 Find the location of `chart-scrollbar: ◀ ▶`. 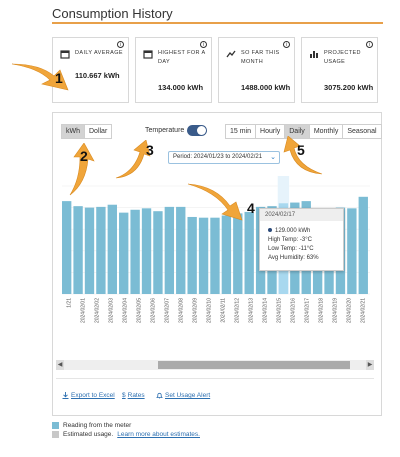

chart-scrollbar: ◀ ▶ is located at coordinates (215, 365).